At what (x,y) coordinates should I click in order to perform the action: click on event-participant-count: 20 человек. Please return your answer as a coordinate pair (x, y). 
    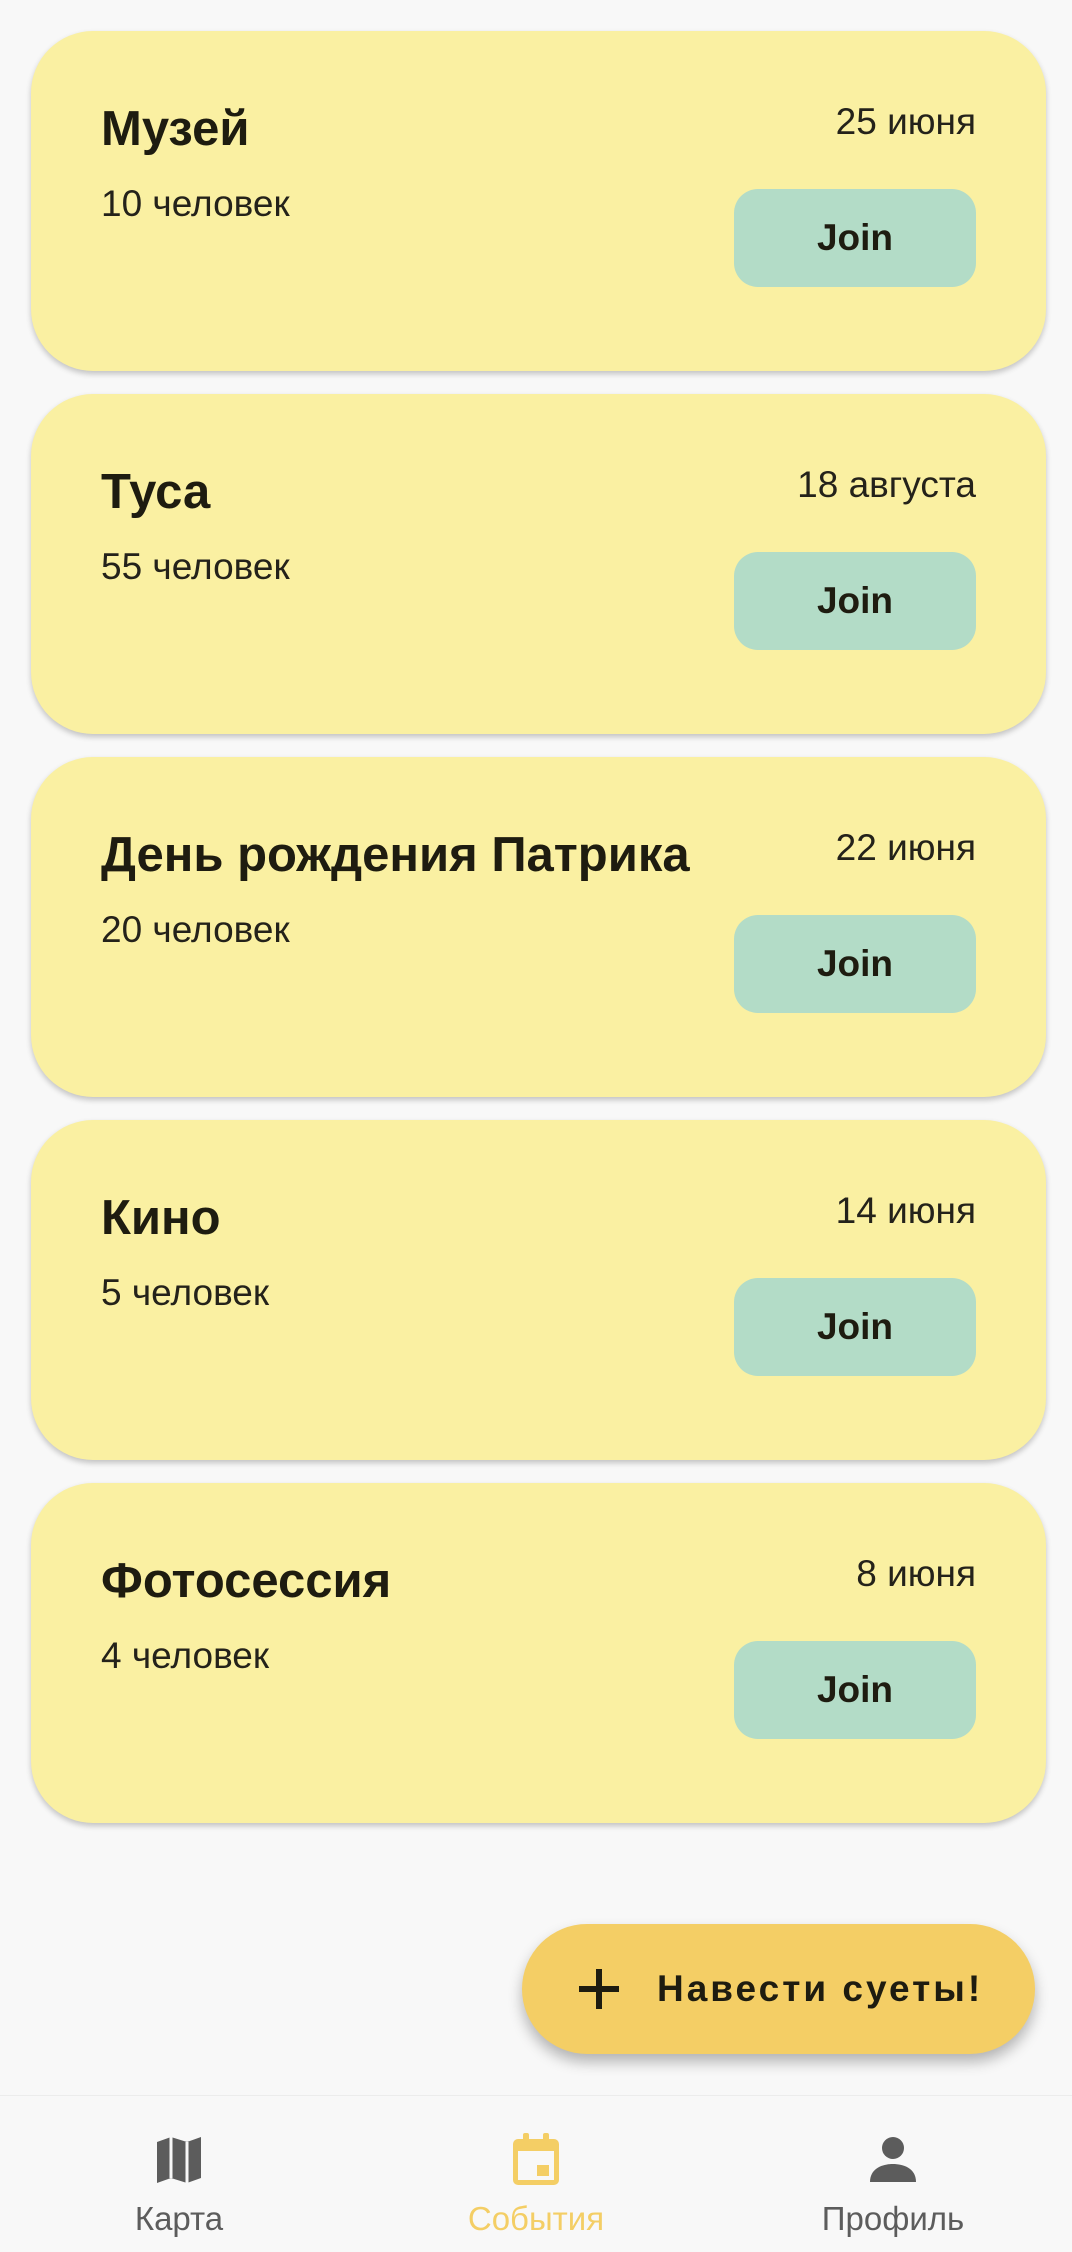
    Looking at the image, I should click on (195, 929).